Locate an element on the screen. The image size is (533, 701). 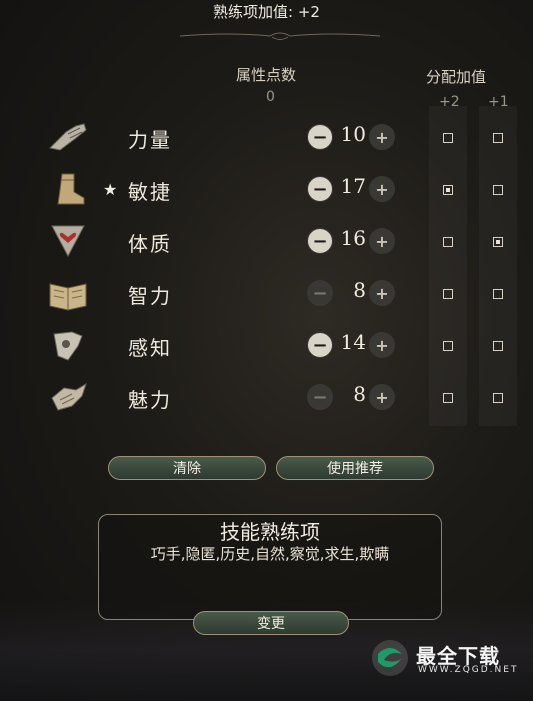
ability-row-charisma: 魅力 − 8 + is located at coordinates (266, 398).